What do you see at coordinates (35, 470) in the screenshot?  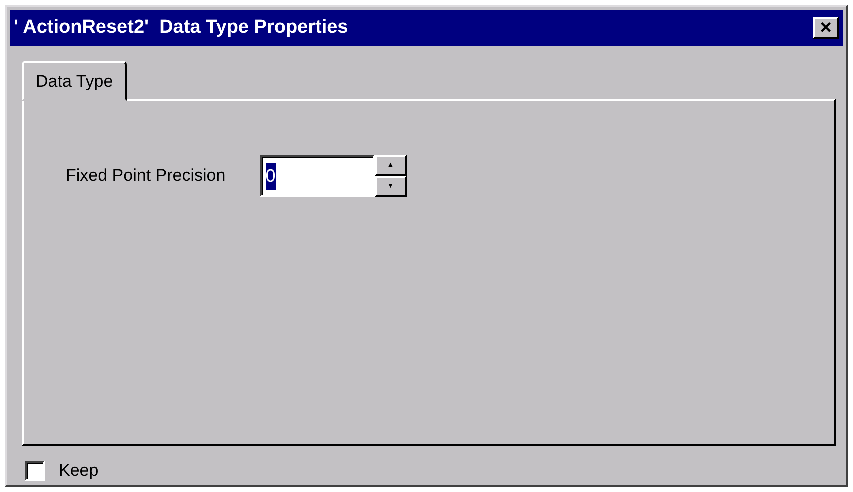 I see `checkbox` at bounding box center [35, 470].